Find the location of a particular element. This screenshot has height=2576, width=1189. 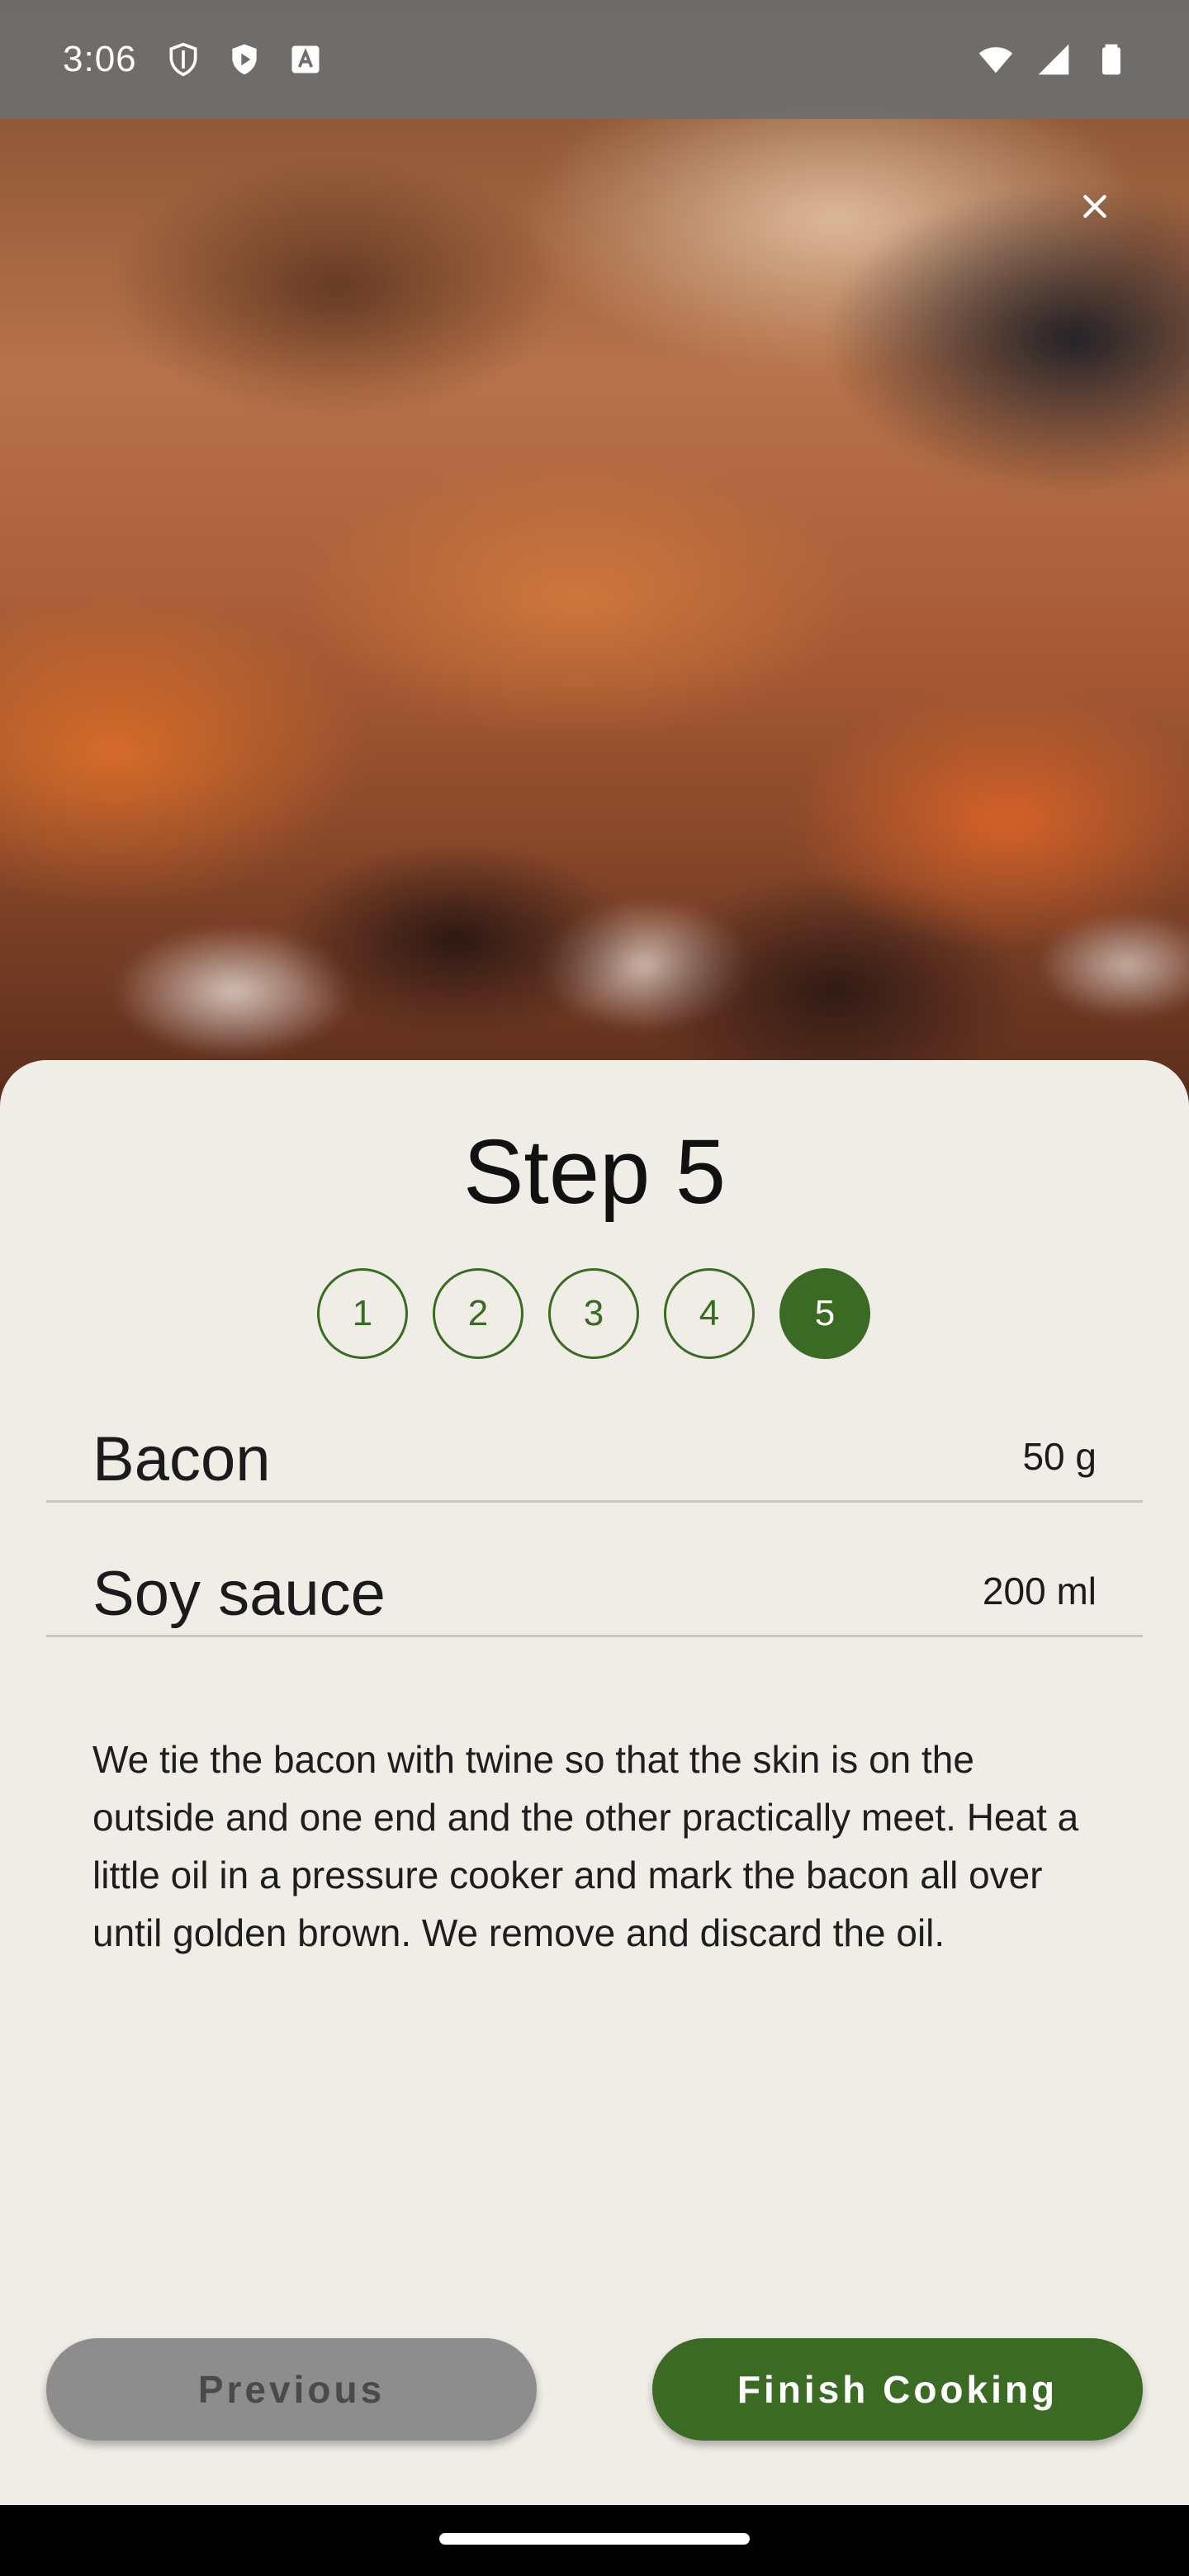

ingredient-quantity: 50 g is located at coordinates (1059, 1456).